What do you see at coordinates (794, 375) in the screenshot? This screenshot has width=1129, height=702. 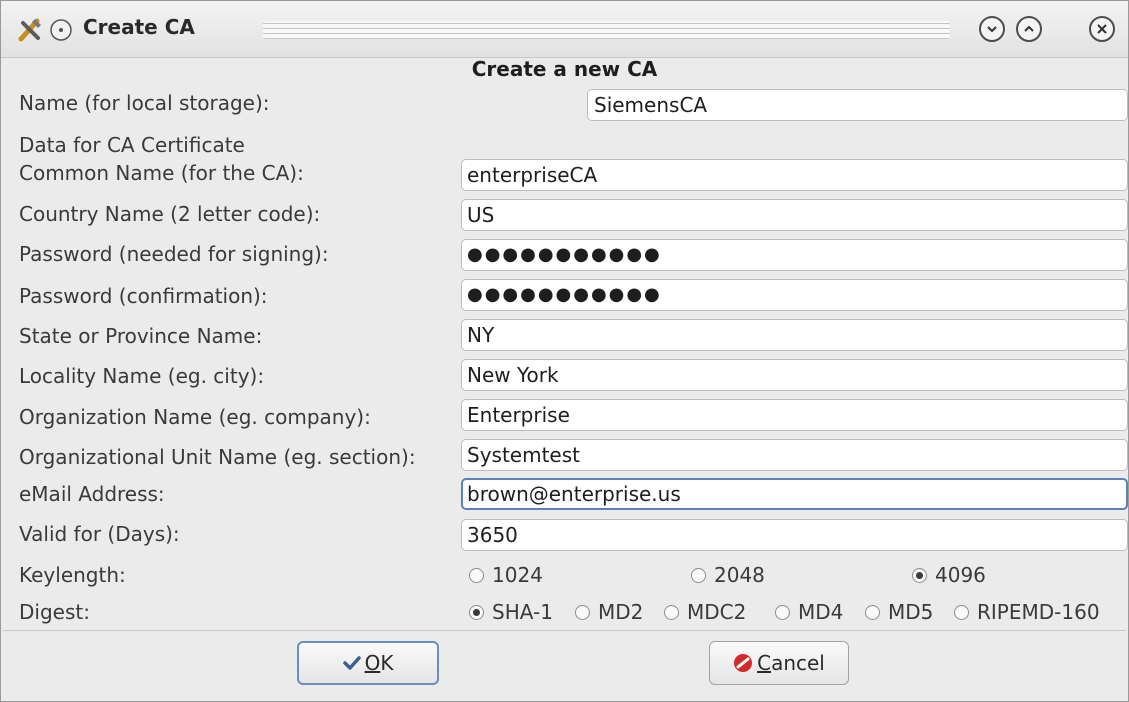 I see `locality-field: New York` at bounding box center [794, 375].